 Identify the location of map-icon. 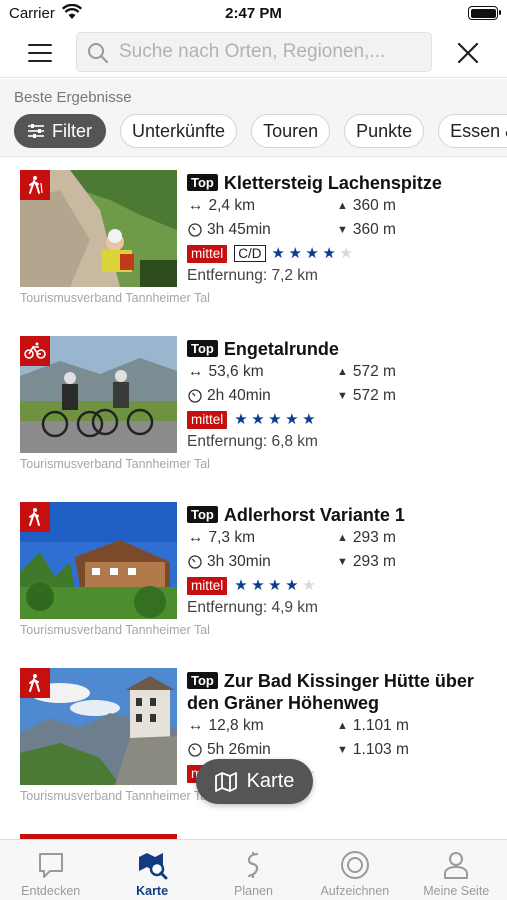
(225, 781).